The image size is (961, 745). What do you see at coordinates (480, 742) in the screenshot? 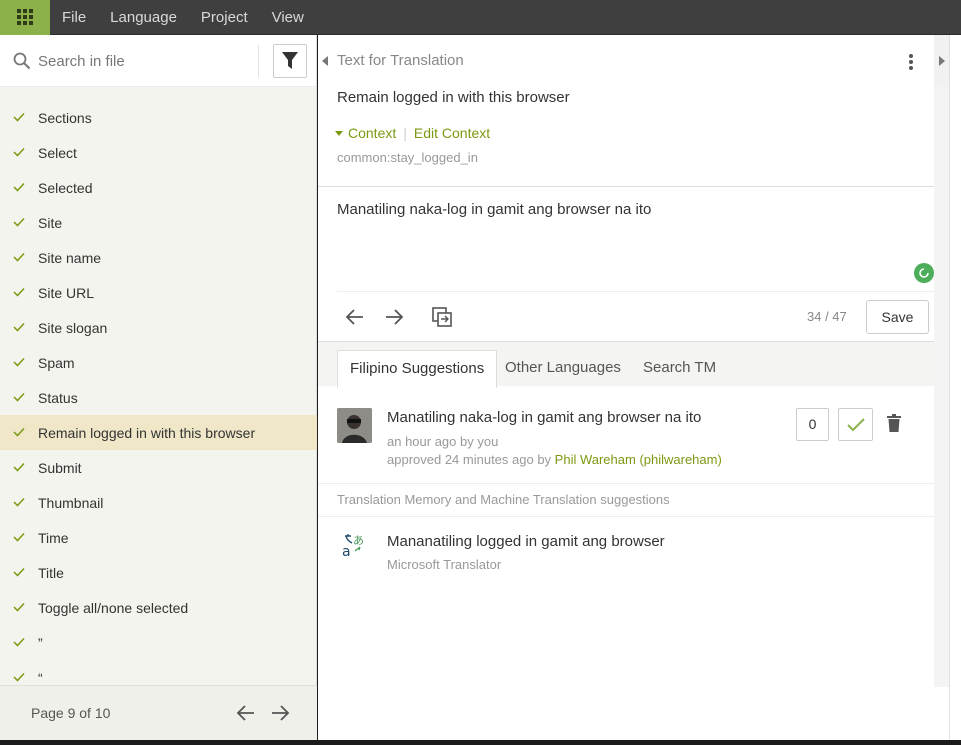
I see `window-bottom-edge` at bounding box center [480, 742].